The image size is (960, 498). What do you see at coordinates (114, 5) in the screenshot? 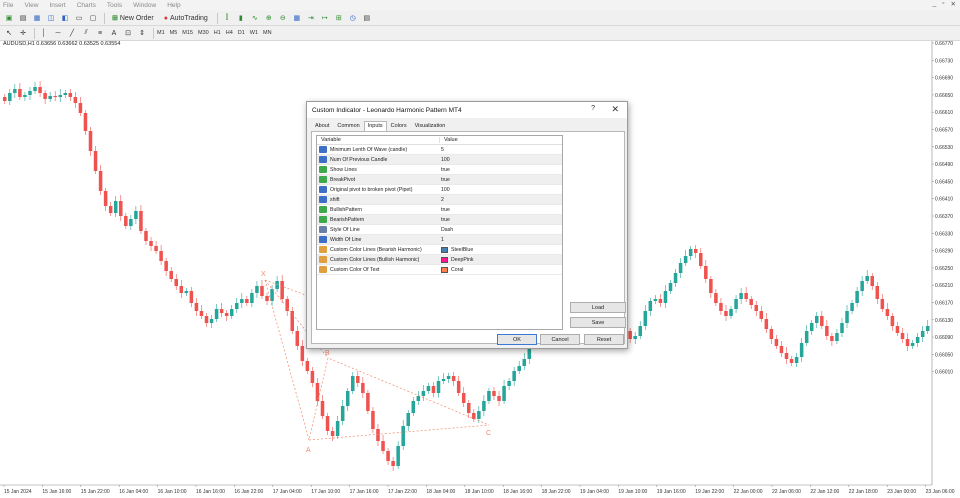
I see `menu-tools: Tools` at bounding box center [114, 5].